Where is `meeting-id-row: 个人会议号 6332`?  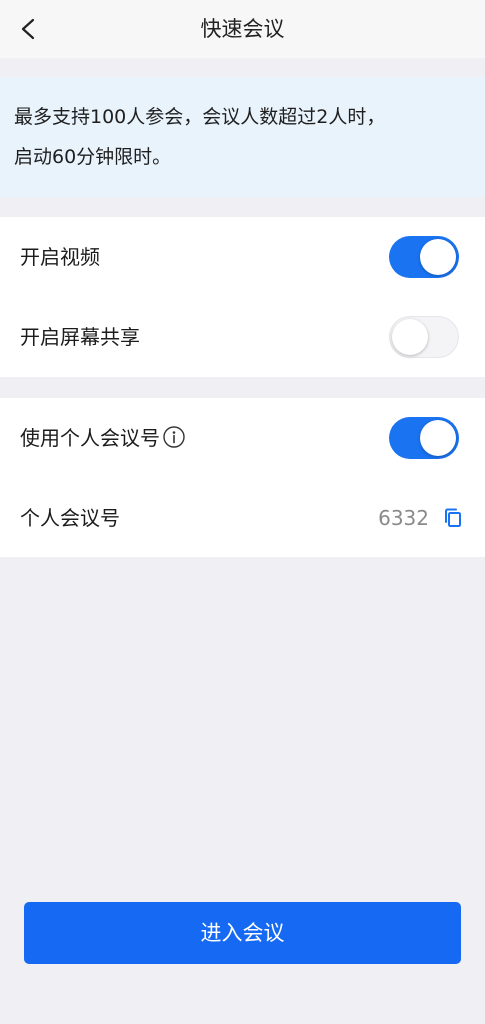 meeting-id-row: 个人会议号 6332 is located at coordinates (242, 518).